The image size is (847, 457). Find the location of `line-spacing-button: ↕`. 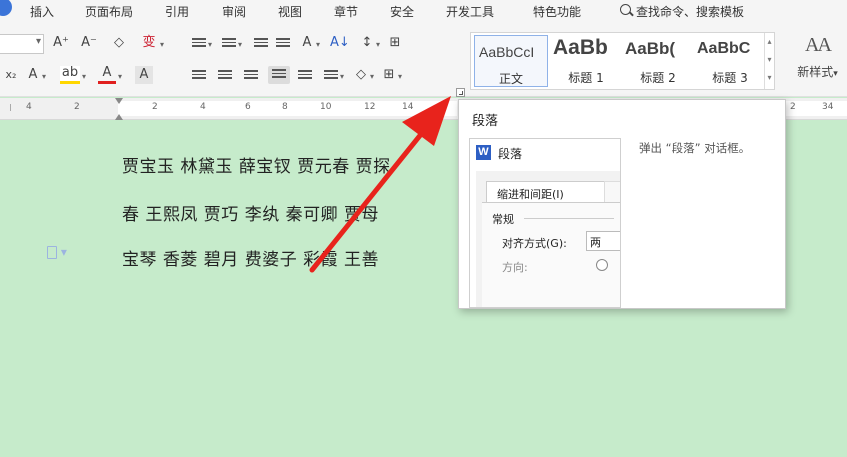

line-spacing-button: ↕ is located at coordinates (367, 43).